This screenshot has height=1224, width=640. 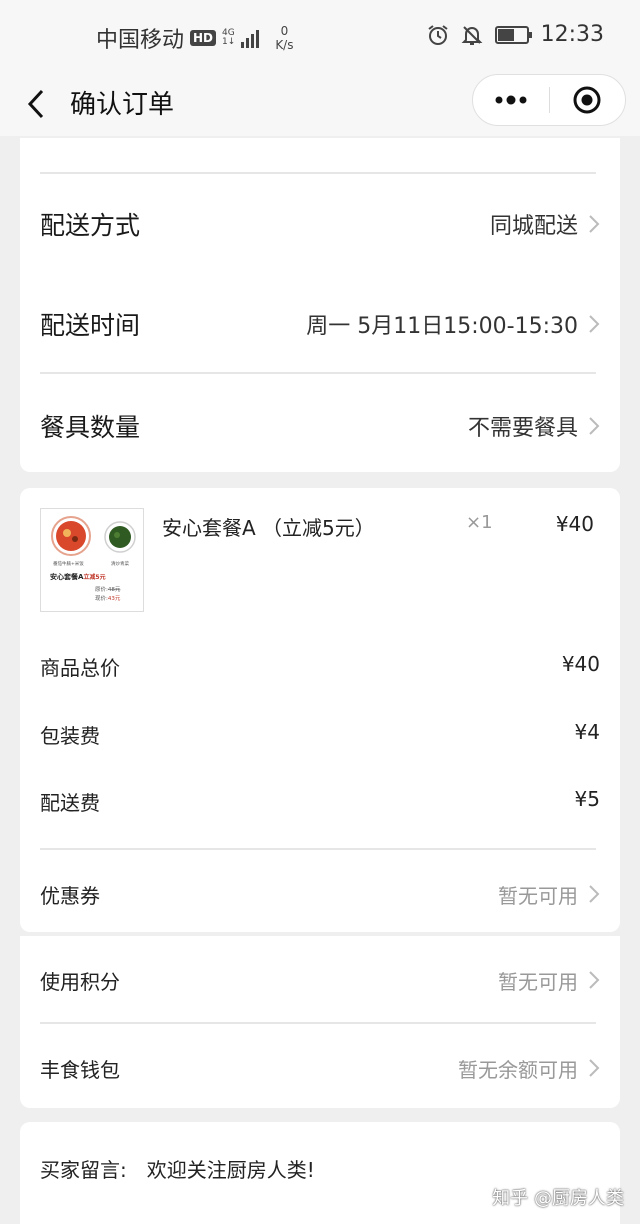 What do you see at coordinates (558, 1198) in the screenshot?
I see `watermark: 知乎 @厨房人类` at bounding box center [558, 1198].